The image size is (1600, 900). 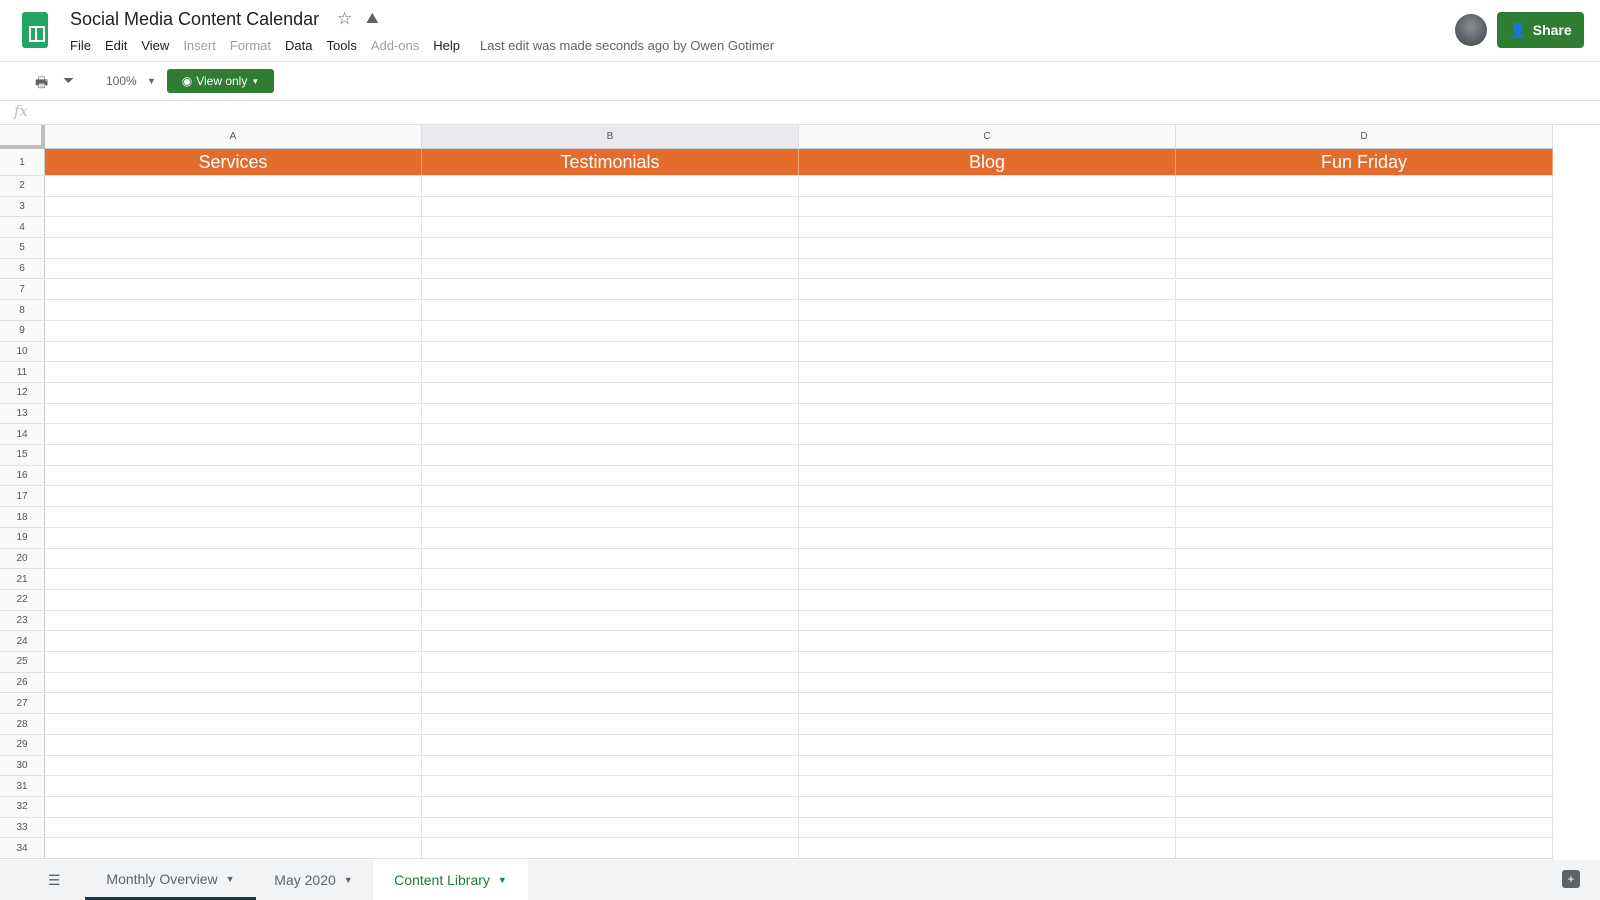 What do you see at coordinates (151, 81) in the screenshot?
I see `zoom-chevron-down-icon: ▼` at bounding box center [151, 81].